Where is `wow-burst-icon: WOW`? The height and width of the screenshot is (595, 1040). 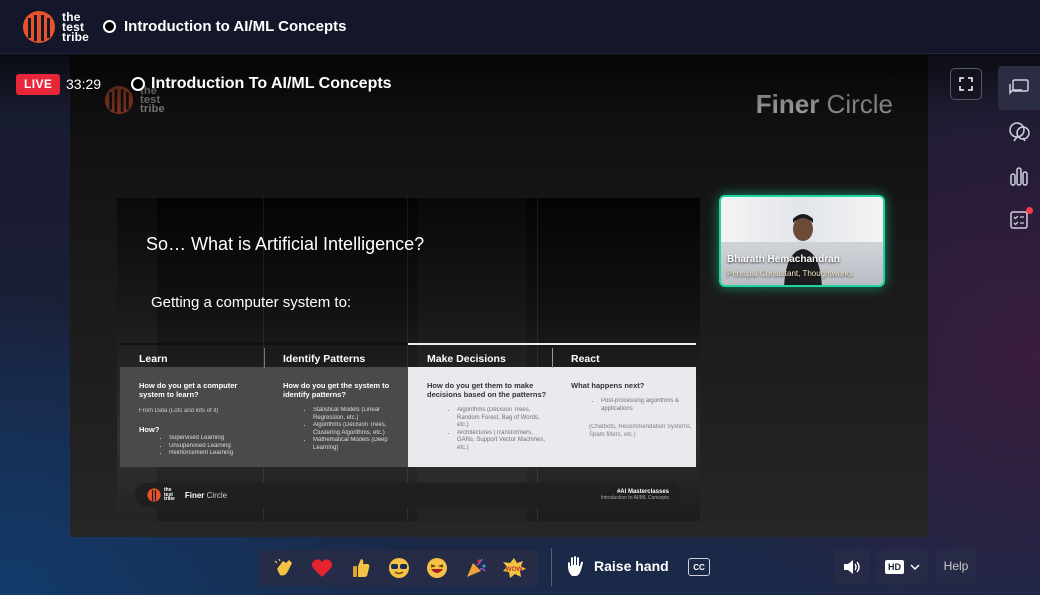
wow-burst-icon: WOW is located at coordinates (514, 568).